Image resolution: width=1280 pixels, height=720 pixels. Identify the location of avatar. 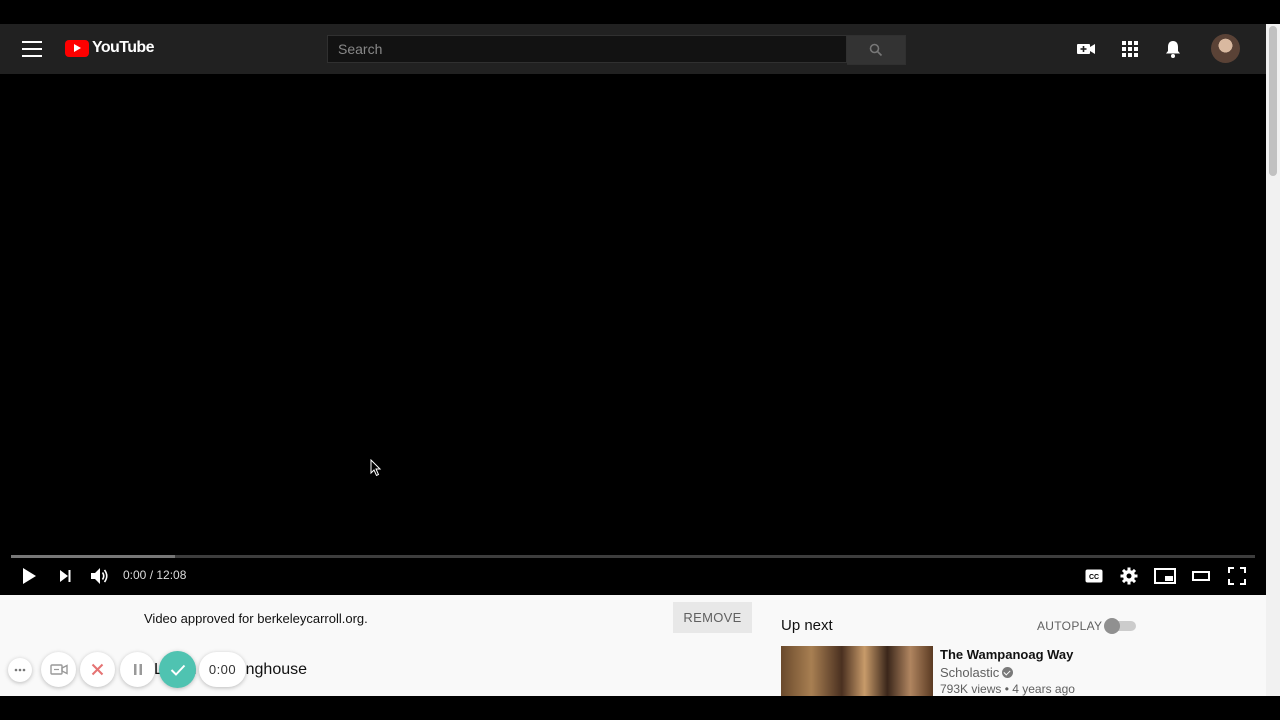
(1225, 48).